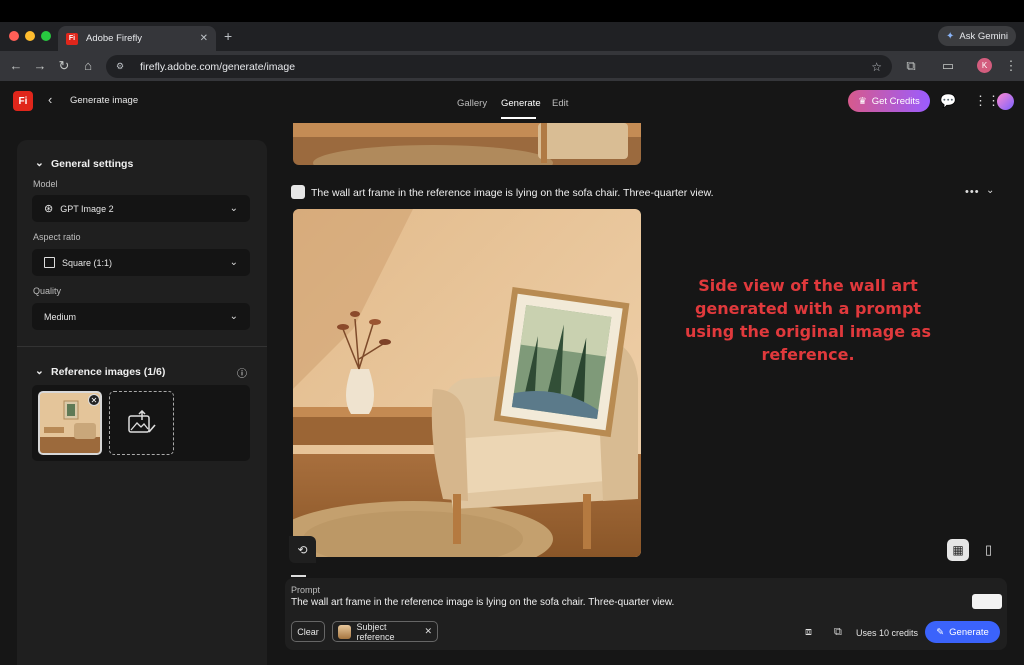 This screenshot has height=665, width=1024. What do you see at coordinates (1011, 66) in the screenshot?
I see `browser-menu-icon: ⋮` at bounding box center [1011, 66].